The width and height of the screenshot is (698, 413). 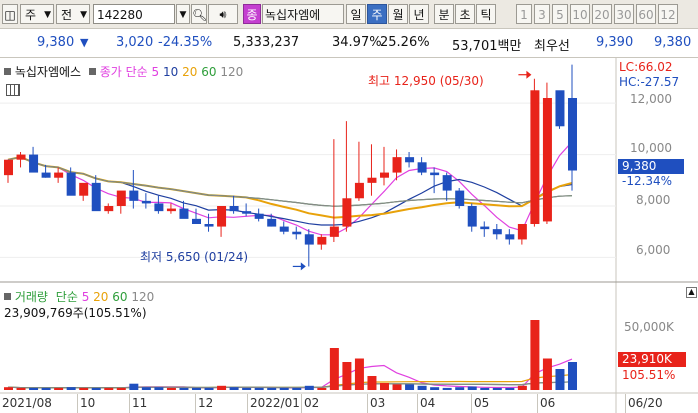 I want to click on x-tick-2: 11, so click(x=140, y=403).